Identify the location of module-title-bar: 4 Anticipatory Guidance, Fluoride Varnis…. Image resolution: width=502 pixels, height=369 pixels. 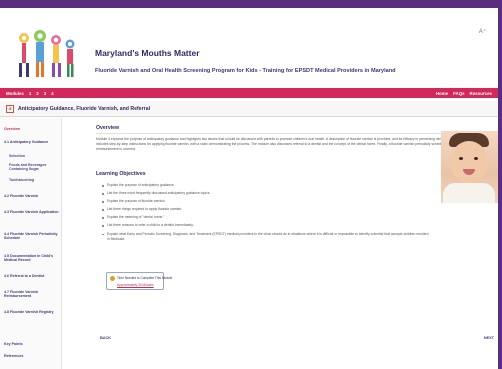
(249, 109).